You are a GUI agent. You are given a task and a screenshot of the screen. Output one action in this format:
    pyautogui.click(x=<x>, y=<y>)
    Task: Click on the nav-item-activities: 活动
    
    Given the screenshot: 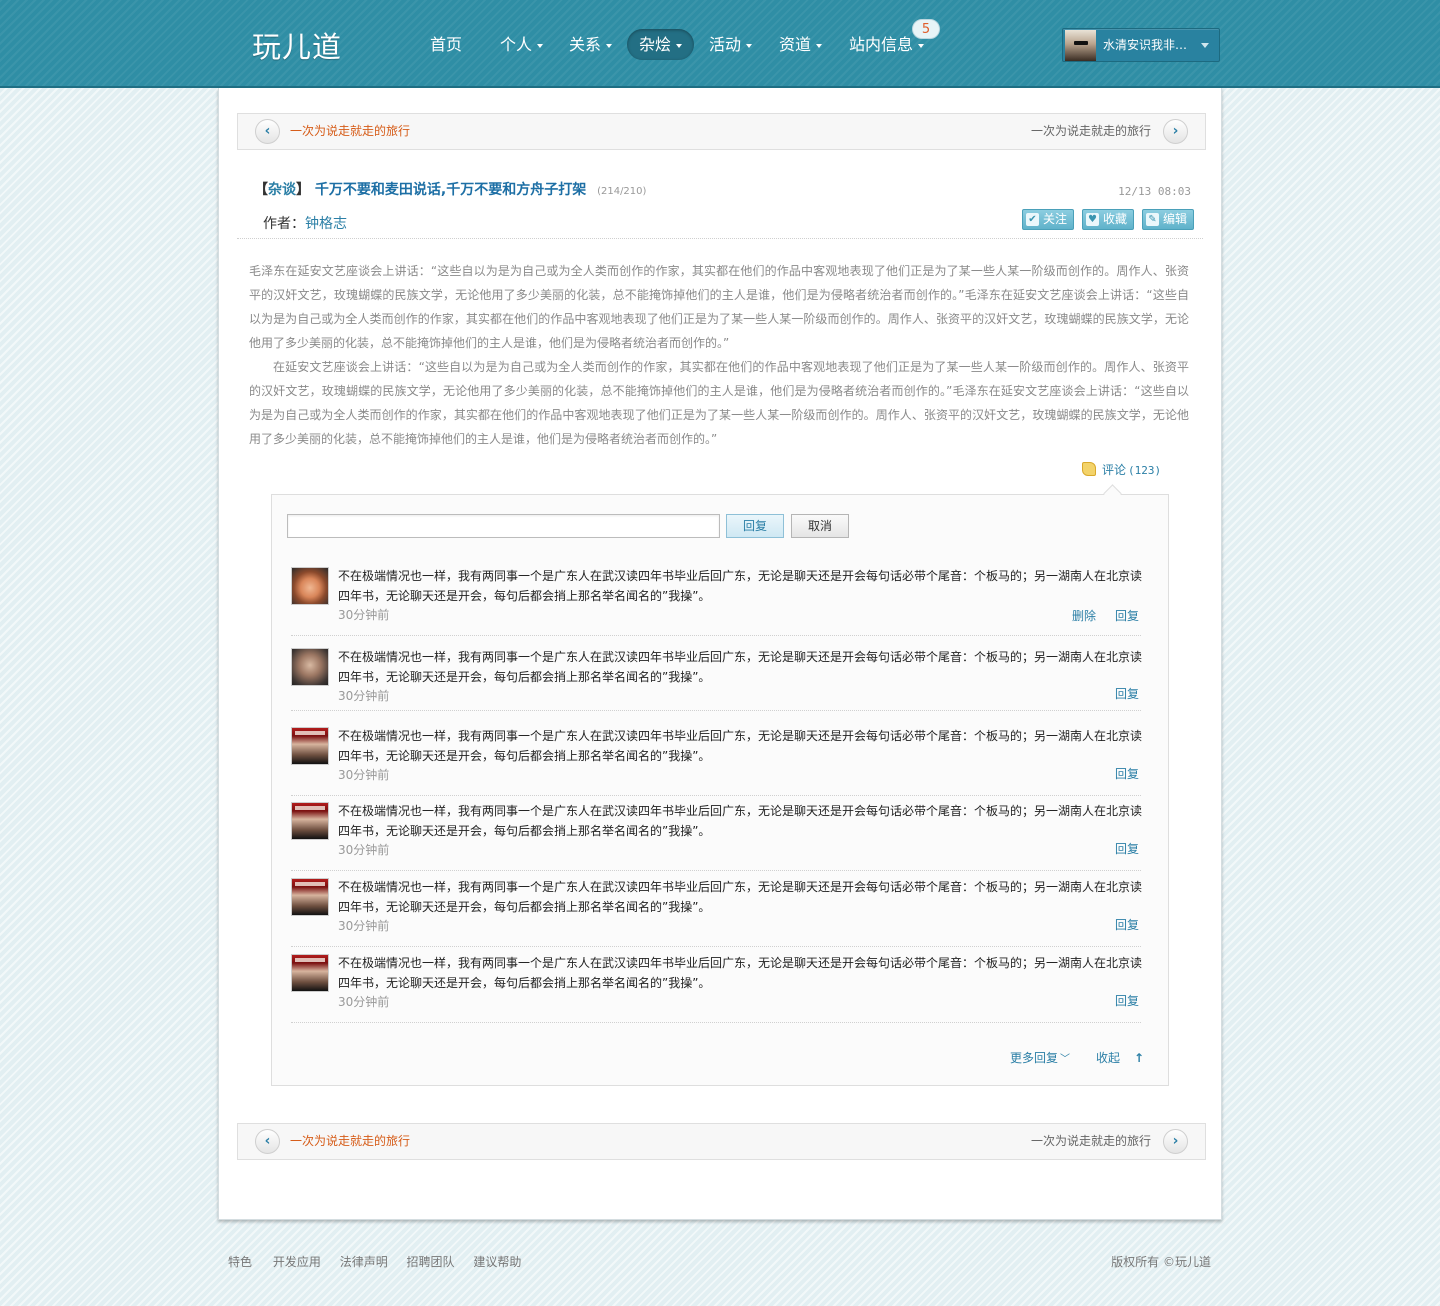 What is the action you would take?
    pyautogui.click(x=731, y=44)
    